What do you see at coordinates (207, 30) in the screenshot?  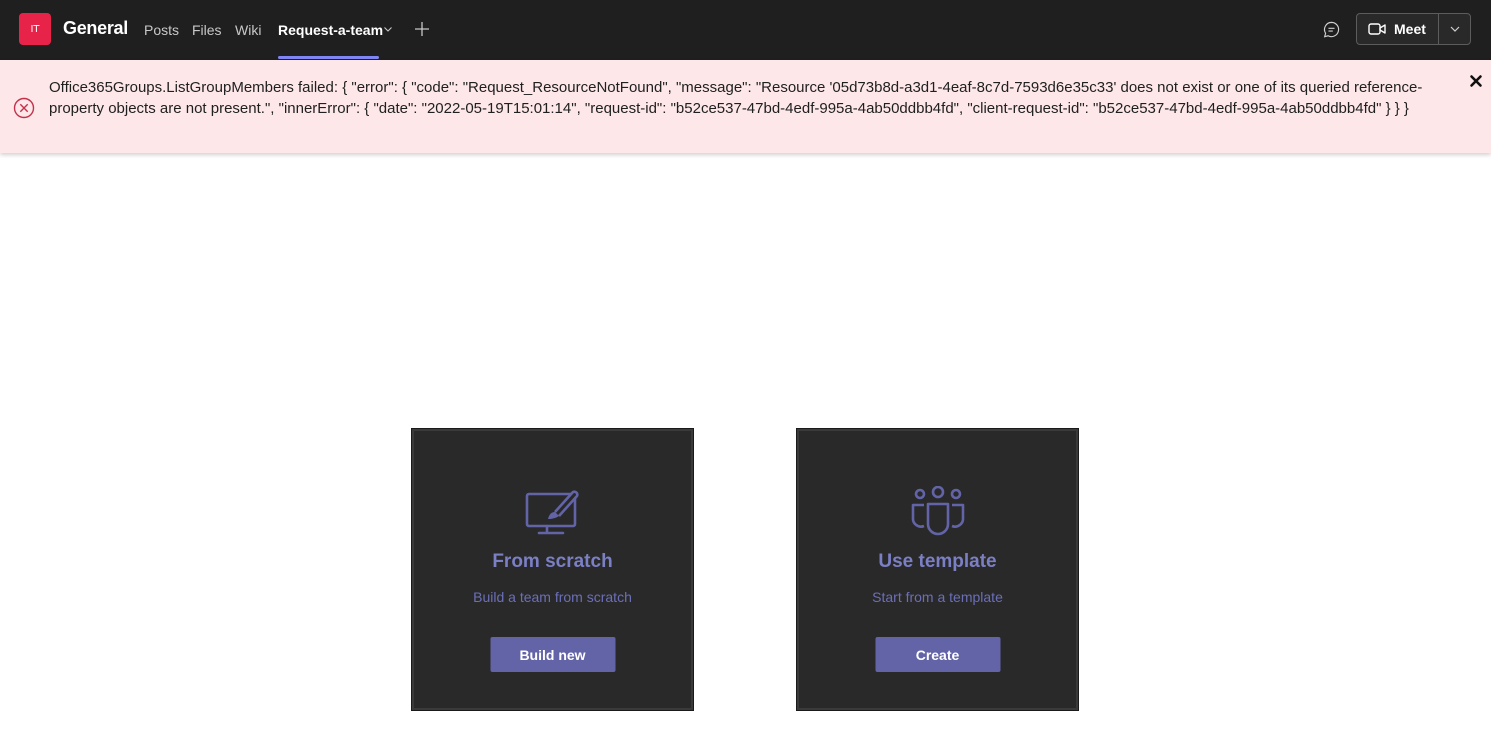 I see `tab-files: Files` at bounding box center [207, 30].